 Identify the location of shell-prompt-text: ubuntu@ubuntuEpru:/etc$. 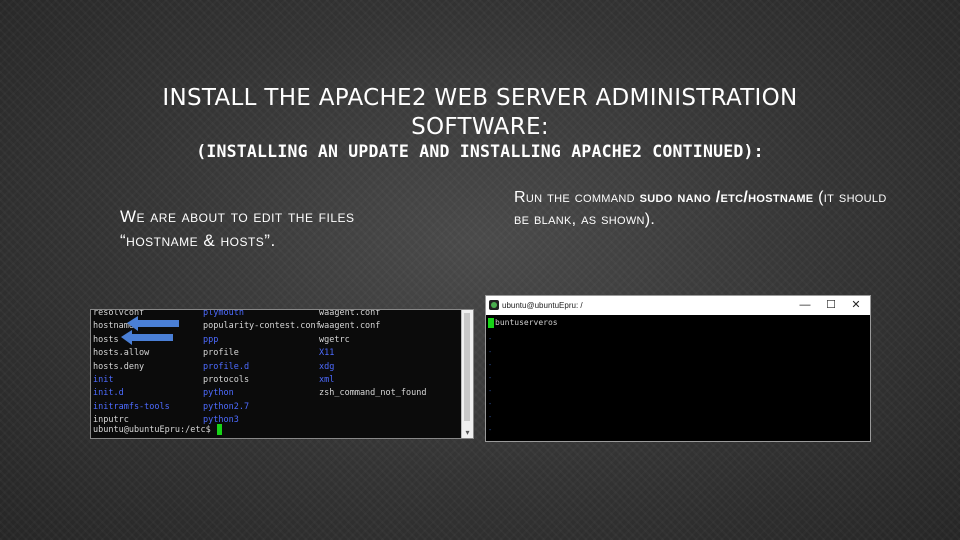
(154, 430).